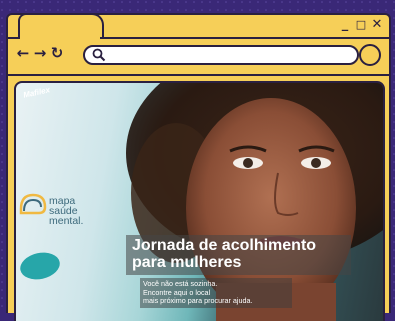 The width and height of the screenshot is (395, 321). I want to click on forward-arrow-icon: →, so click(40, 53).